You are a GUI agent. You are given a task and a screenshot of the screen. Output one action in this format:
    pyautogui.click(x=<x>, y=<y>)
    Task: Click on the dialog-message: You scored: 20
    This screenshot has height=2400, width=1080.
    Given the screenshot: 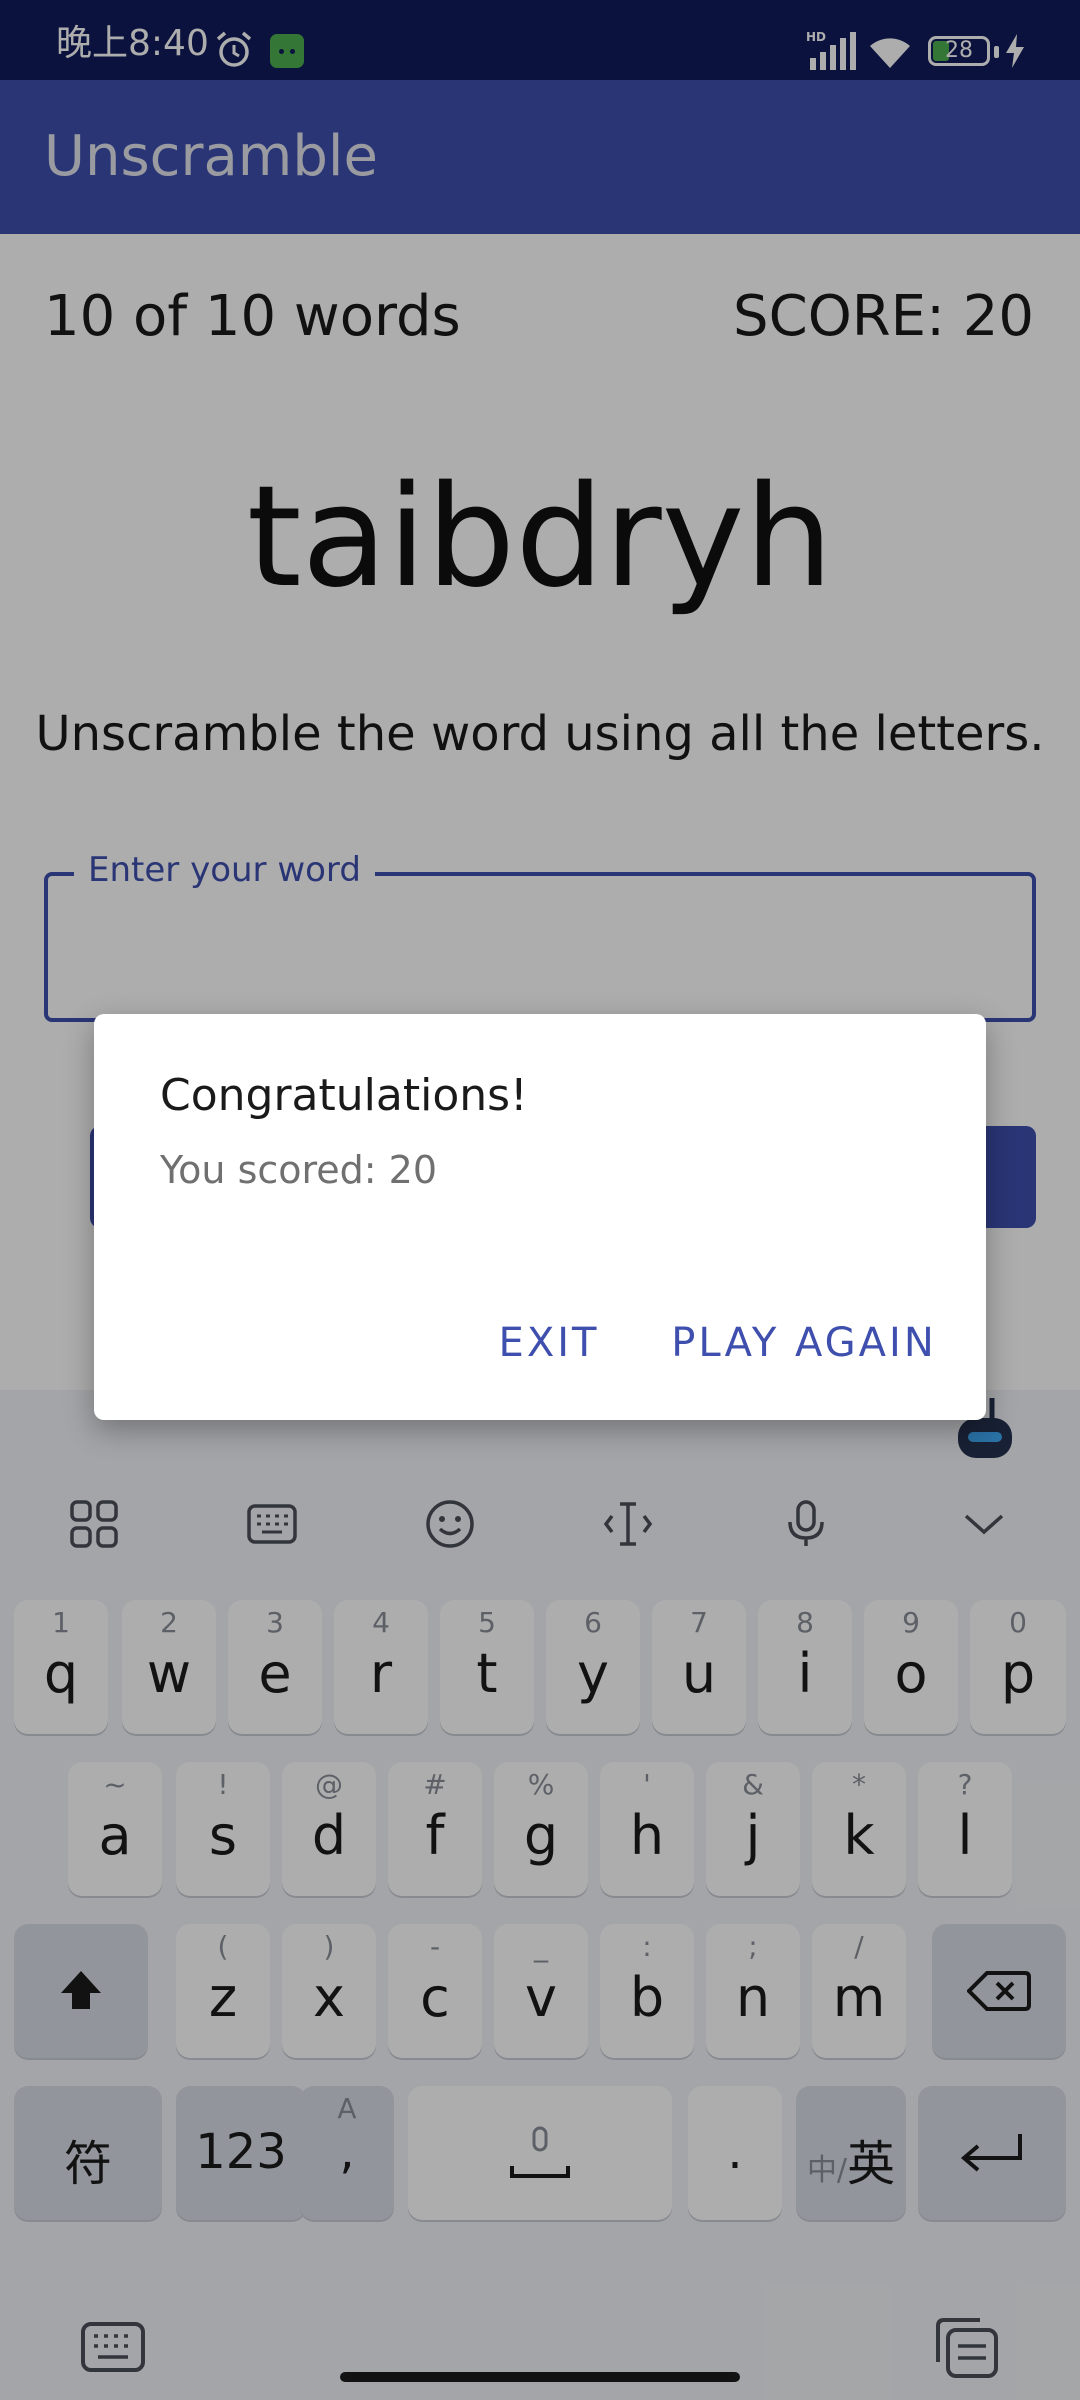 What is the action you would take?
    pyautogui.click(x=299, y=1170)
    